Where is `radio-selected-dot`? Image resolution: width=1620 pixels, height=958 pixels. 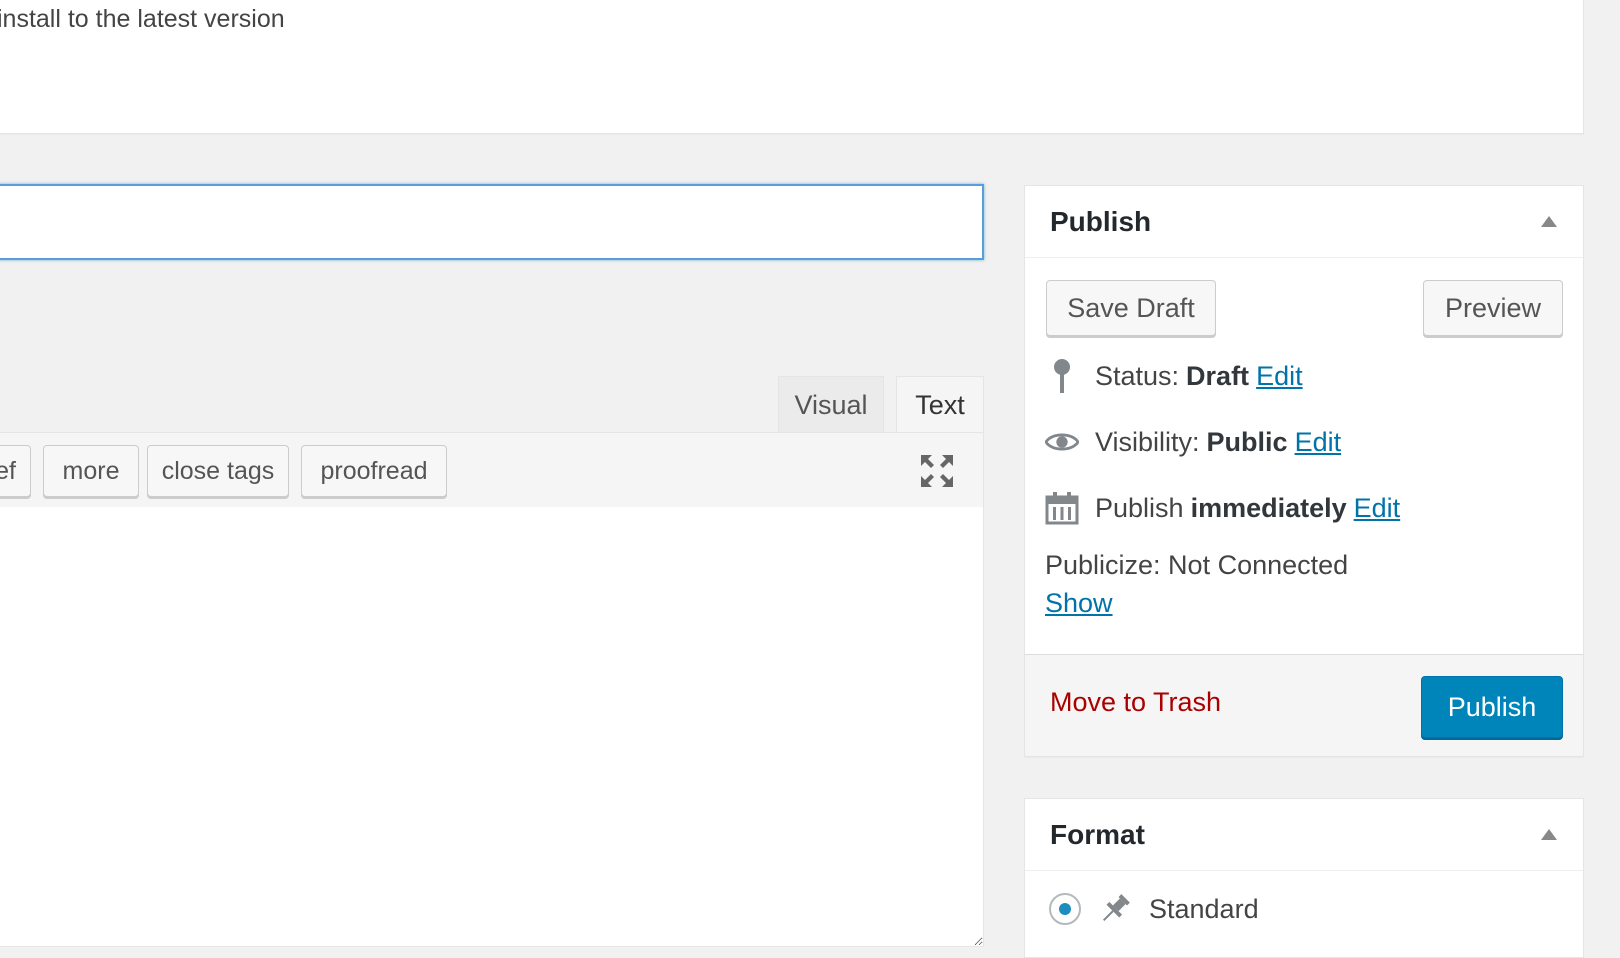
radio-selected-dot is located at coordinates (1065, 909).